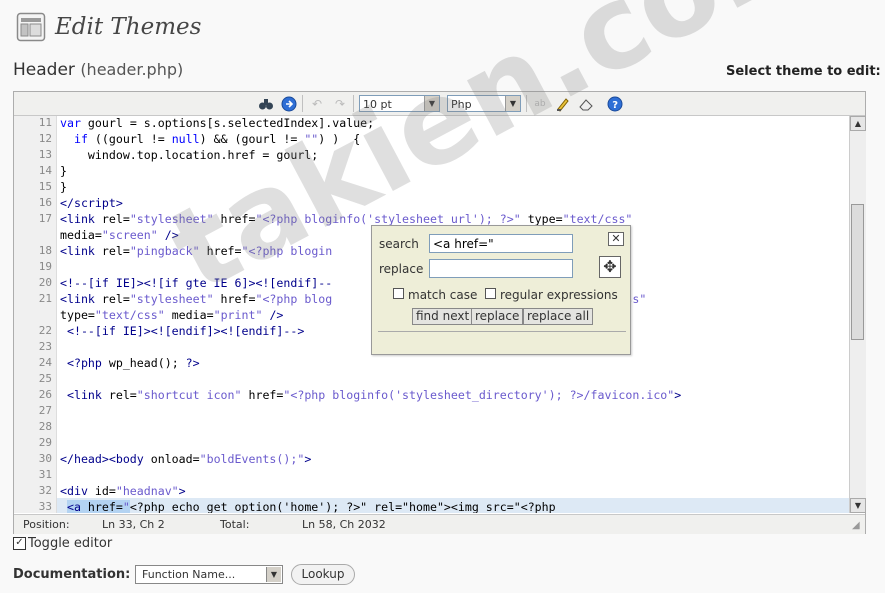  I want to click on code-line: <!--[if IE]><![endif]><![endif]-->, so click(182, 331).